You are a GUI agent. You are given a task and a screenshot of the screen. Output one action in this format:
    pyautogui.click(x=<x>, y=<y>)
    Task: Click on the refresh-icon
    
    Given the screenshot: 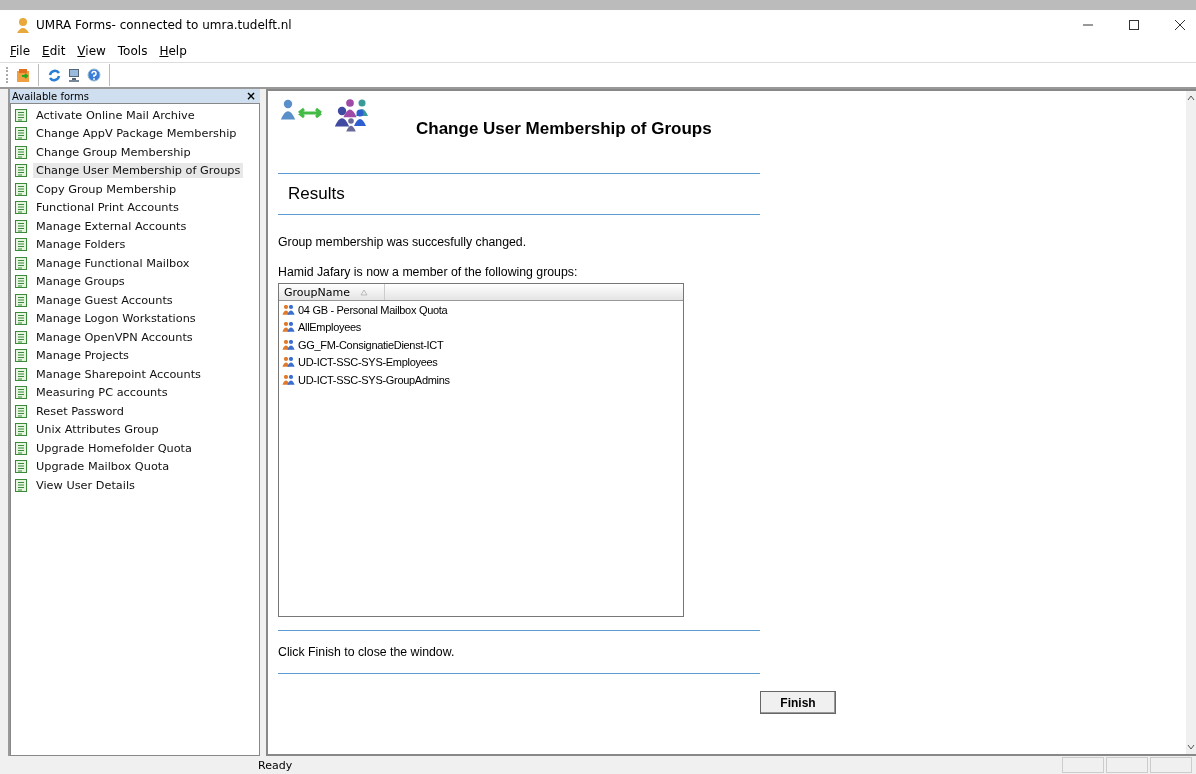 What is the action you would take?
    pyautogui.click(x=54, y=75)
    